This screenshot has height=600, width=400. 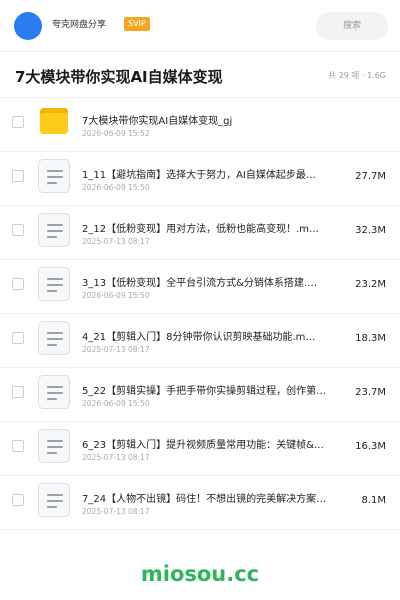 What do you see at coordinates (370, 338) in the screenshot?
I see `file-size: 18.3M` at bounding box center [370, 338].